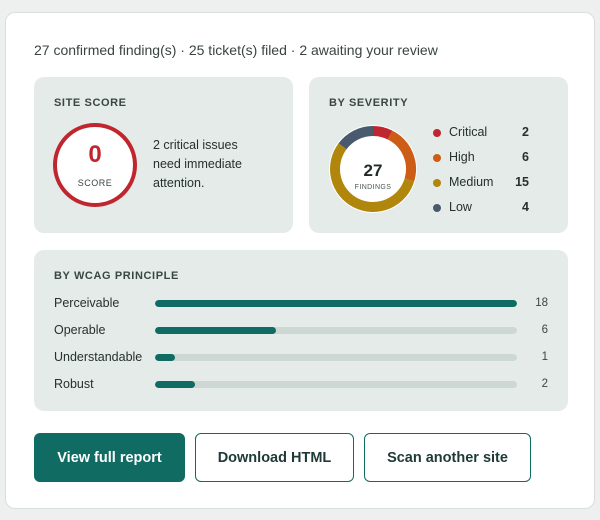  What do you see at coordinates (369, 103) in the screenshot?
I see `severity-title: BY SEVERITY` at bounding box center [369, 103].